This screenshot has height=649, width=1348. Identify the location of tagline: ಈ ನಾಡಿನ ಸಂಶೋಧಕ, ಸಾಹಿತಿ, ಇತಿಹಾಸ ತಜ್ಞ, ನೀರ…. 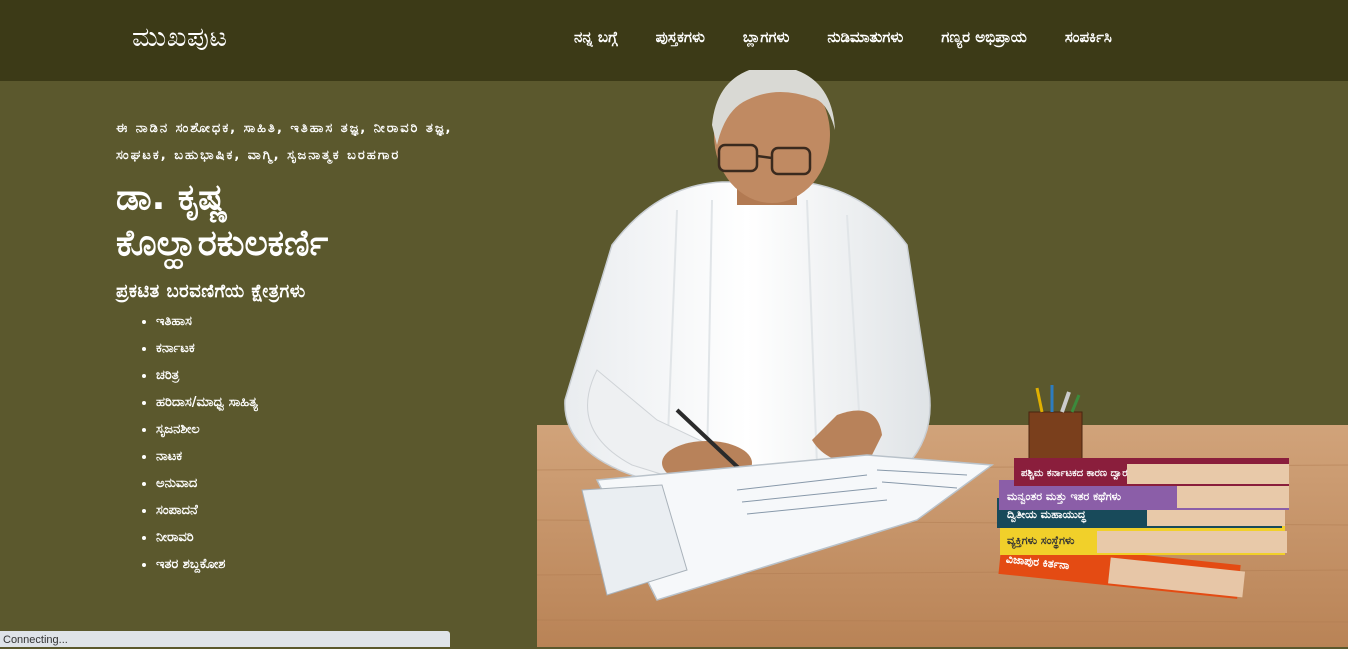
(284, 142).